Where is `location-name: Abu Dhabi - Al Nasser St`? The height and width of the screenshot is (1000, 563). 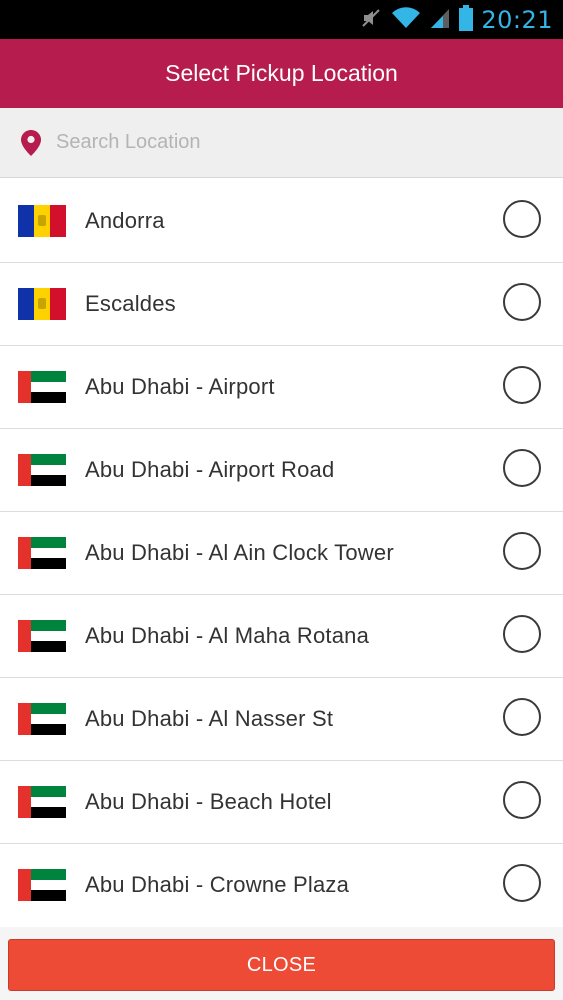
location-name: Abu Dhabi - Al Nasser St is located at coordinates (209, 718).